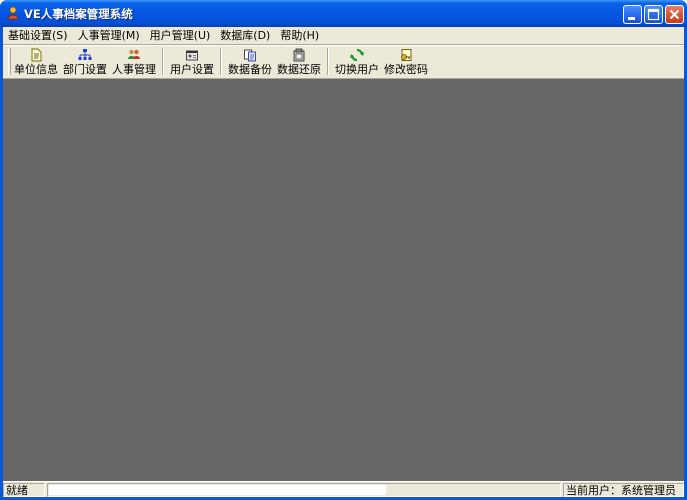 This screenshot has width=687, height=500. What do you see at coordinates (192, 55) in the screenshot?
I see `user-settings-icon` at bounding box center [192, 55].